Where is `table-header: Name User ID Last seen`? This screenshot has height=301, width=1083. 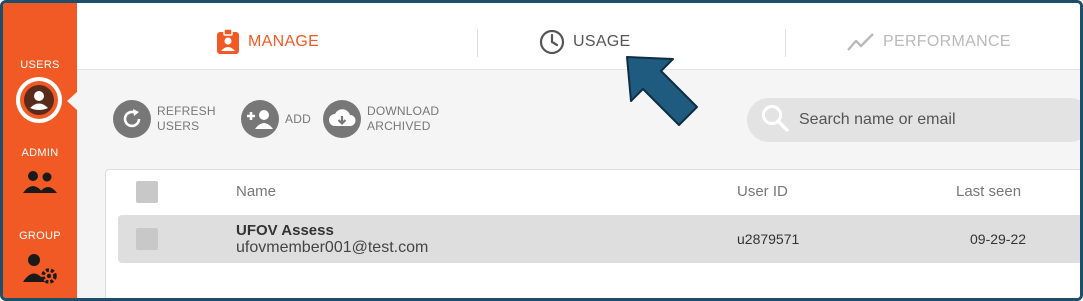 table-header: Name User ID Last seen is located at coordinates (593, 192).